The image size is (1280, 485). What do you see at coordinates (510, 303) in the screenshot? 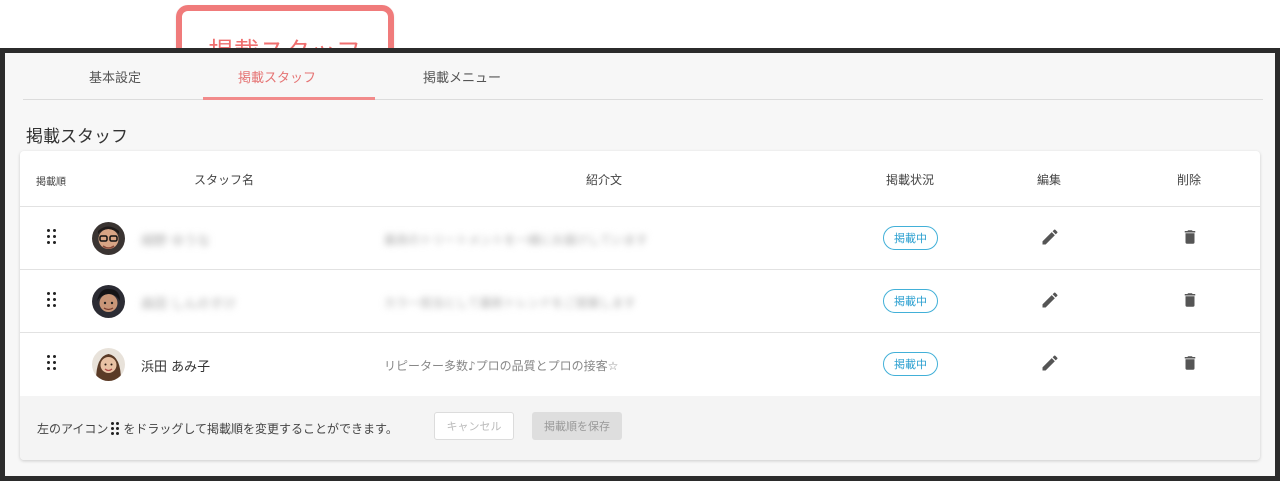
I see `staff-intro: カラー担当として最新トレンドをご提案します` at bounding box center [510, 303].